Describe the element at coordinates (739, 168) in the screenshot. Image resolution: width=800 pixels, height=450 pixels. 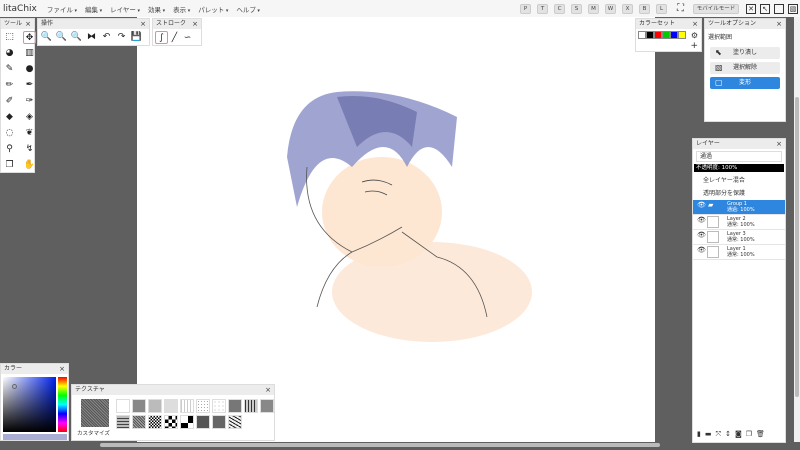
I see `opacity-slider: 不透明度: 100%` at that location.